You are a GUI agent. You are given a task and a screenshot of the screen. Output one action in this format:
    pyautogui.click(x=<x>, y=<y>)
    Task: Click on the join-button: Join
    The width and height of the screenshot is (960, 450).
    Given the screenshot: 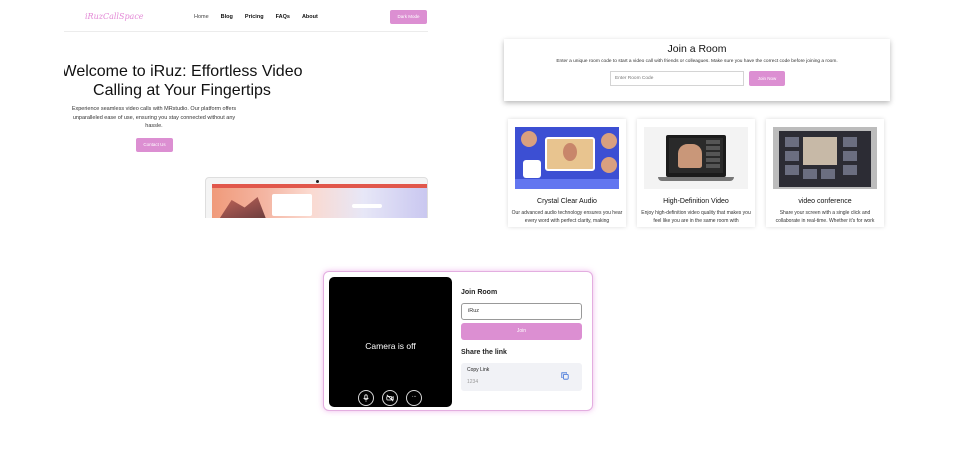 What is the action you would take?
    pyautogui.click(x=521, y=331)
    